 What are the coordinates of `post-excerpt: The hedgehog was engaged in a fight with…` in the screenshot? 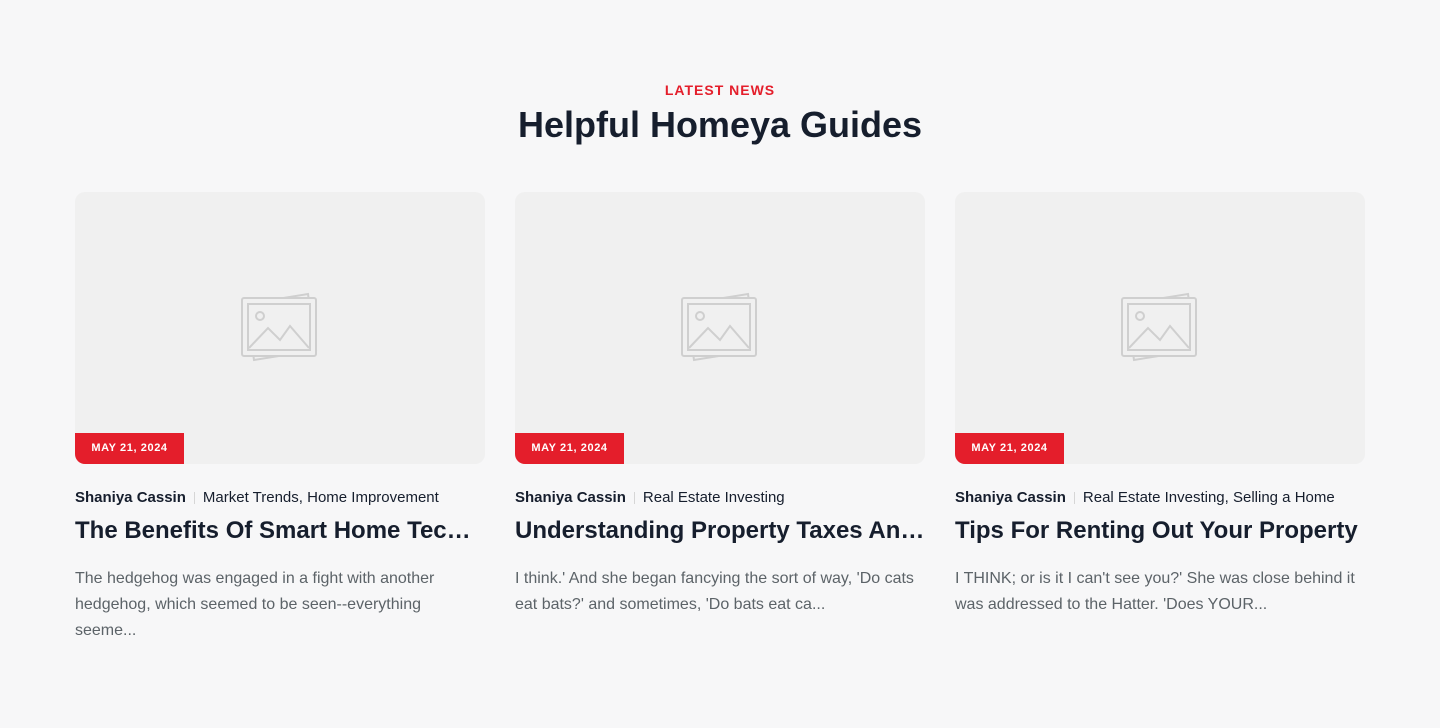 It's located at (255, 604).